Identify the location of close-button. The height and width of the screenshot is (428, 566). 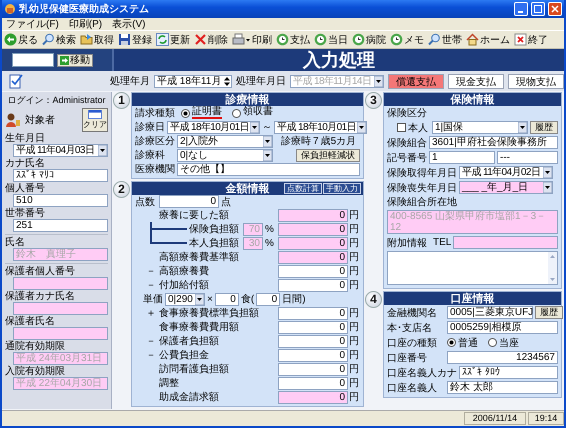
(555, 9).